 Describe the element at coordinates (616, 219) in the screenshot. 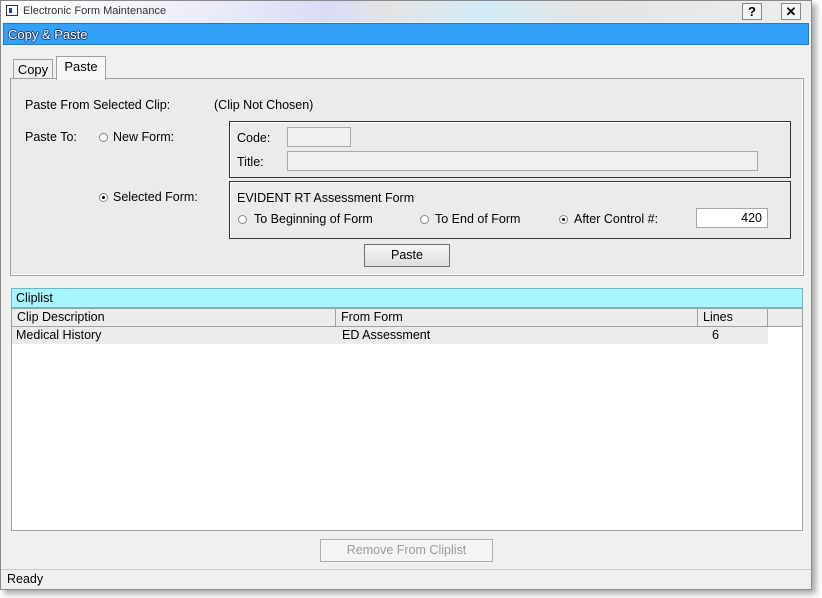

I see `after-control-label: After Control #:` at that location.